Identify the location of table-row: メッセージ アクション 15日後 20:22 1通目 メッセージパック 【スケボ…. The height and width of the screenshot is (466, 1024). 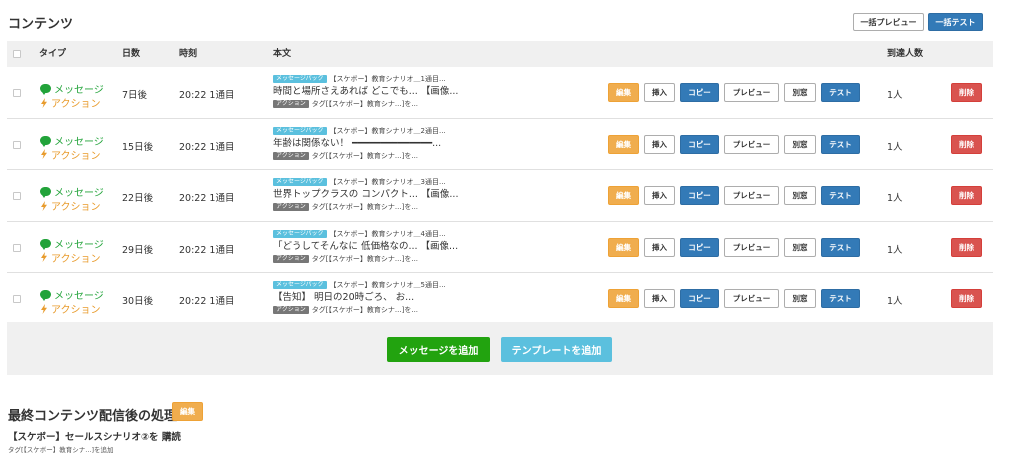
(500, 145).